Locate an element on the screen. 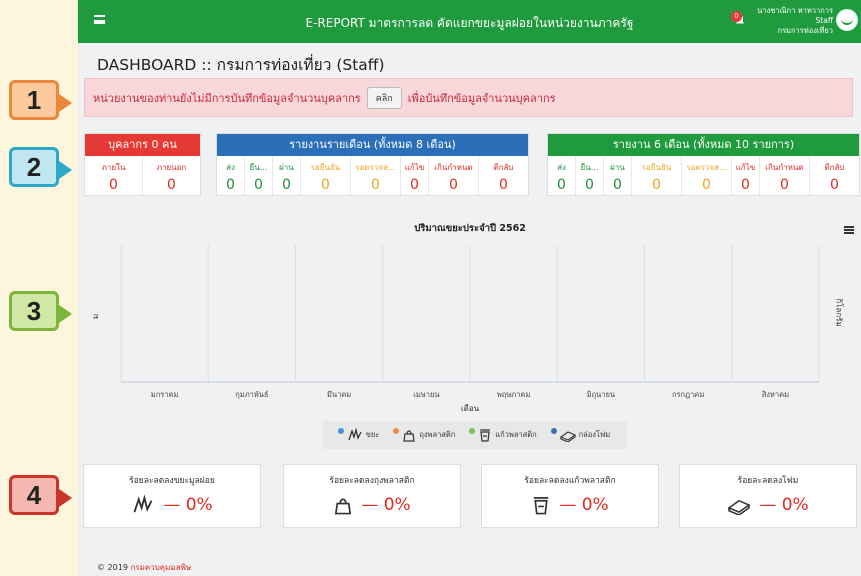 The height and width of the screenshot is (576, 861). record-personnel-button: คลิก is located at coordinates (384, 97).